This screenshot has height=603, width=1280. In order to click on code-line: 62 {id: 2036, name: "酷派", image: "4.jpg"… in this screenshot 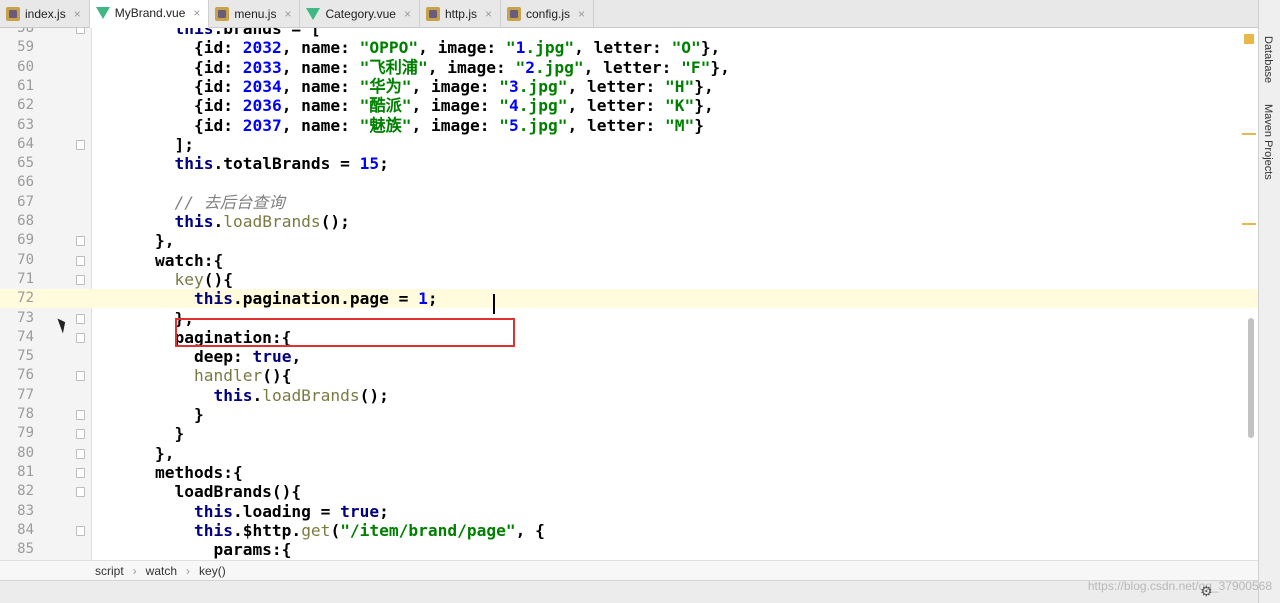, I will do `click(629, 105)`.